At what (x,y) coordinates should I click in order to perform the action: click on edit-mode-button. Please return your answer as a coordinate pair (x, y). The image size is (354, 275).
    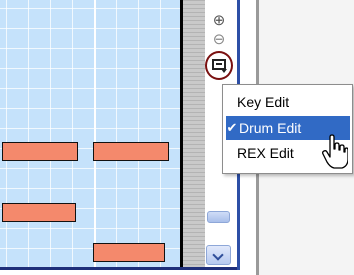
    Looking at the image, I should click on (219, 65).